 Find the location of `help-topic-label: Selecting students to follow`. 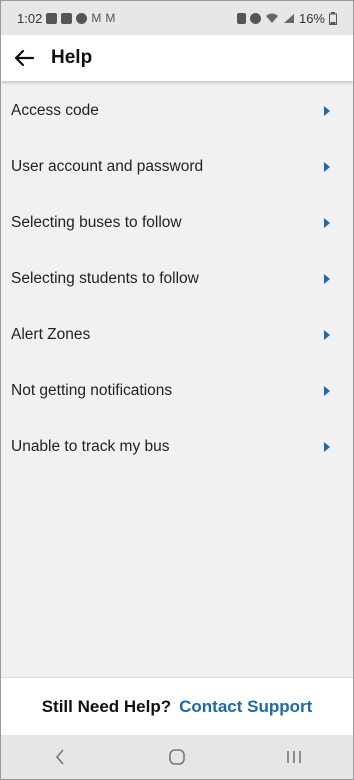

help-topic-label: Selecting students to follow is located at coordinates (105, 278).